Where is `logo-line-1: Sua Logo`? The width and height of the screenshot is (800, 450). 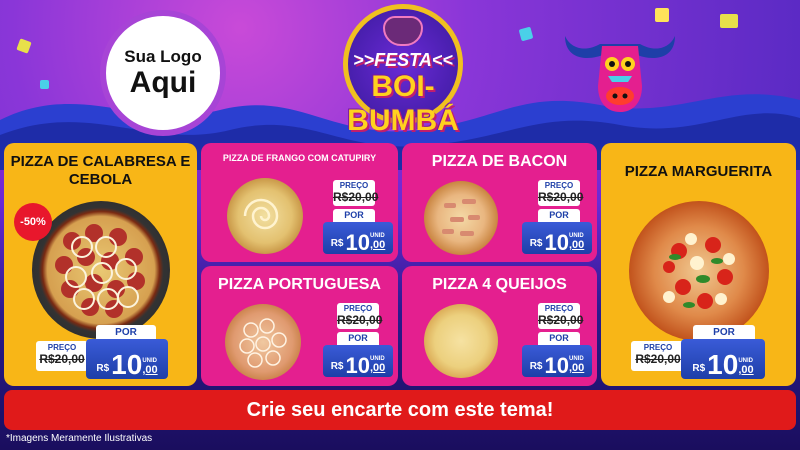 logo-line-1: Sua Logo is located at coordinates (163, 56).